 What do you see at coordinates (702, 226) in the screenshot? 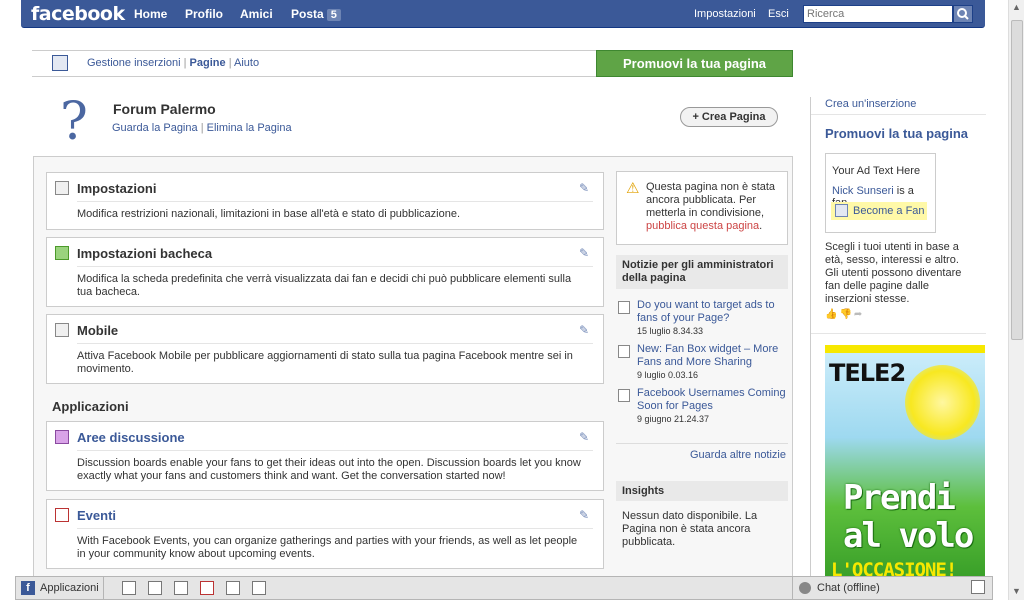
I see `publish-page-link: pubblica questa pagina` at bounding box center [702, 226].